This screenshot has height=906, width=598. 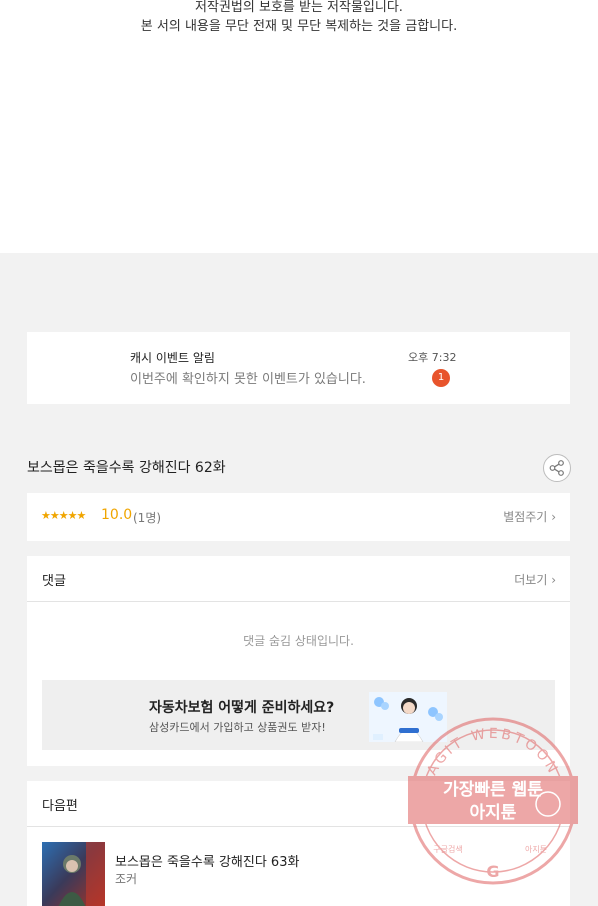 I want to click on rate-button-label: 별점주기, so click(x=525, y=517).